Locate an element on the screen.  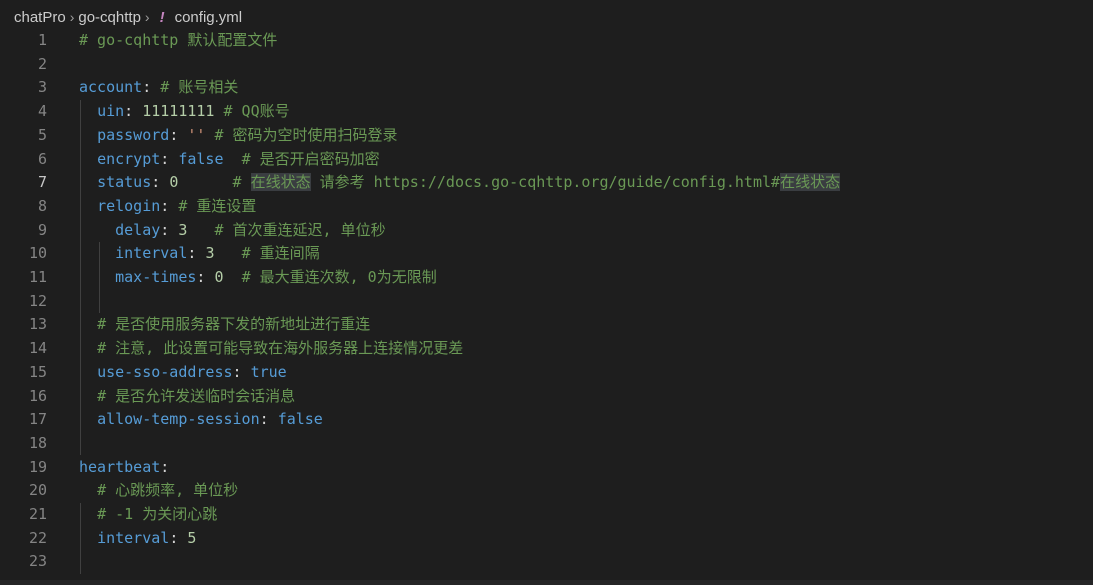
code-line: 1 # go-cqhttp 默认配置文件 is located at coordinates (546, 41).